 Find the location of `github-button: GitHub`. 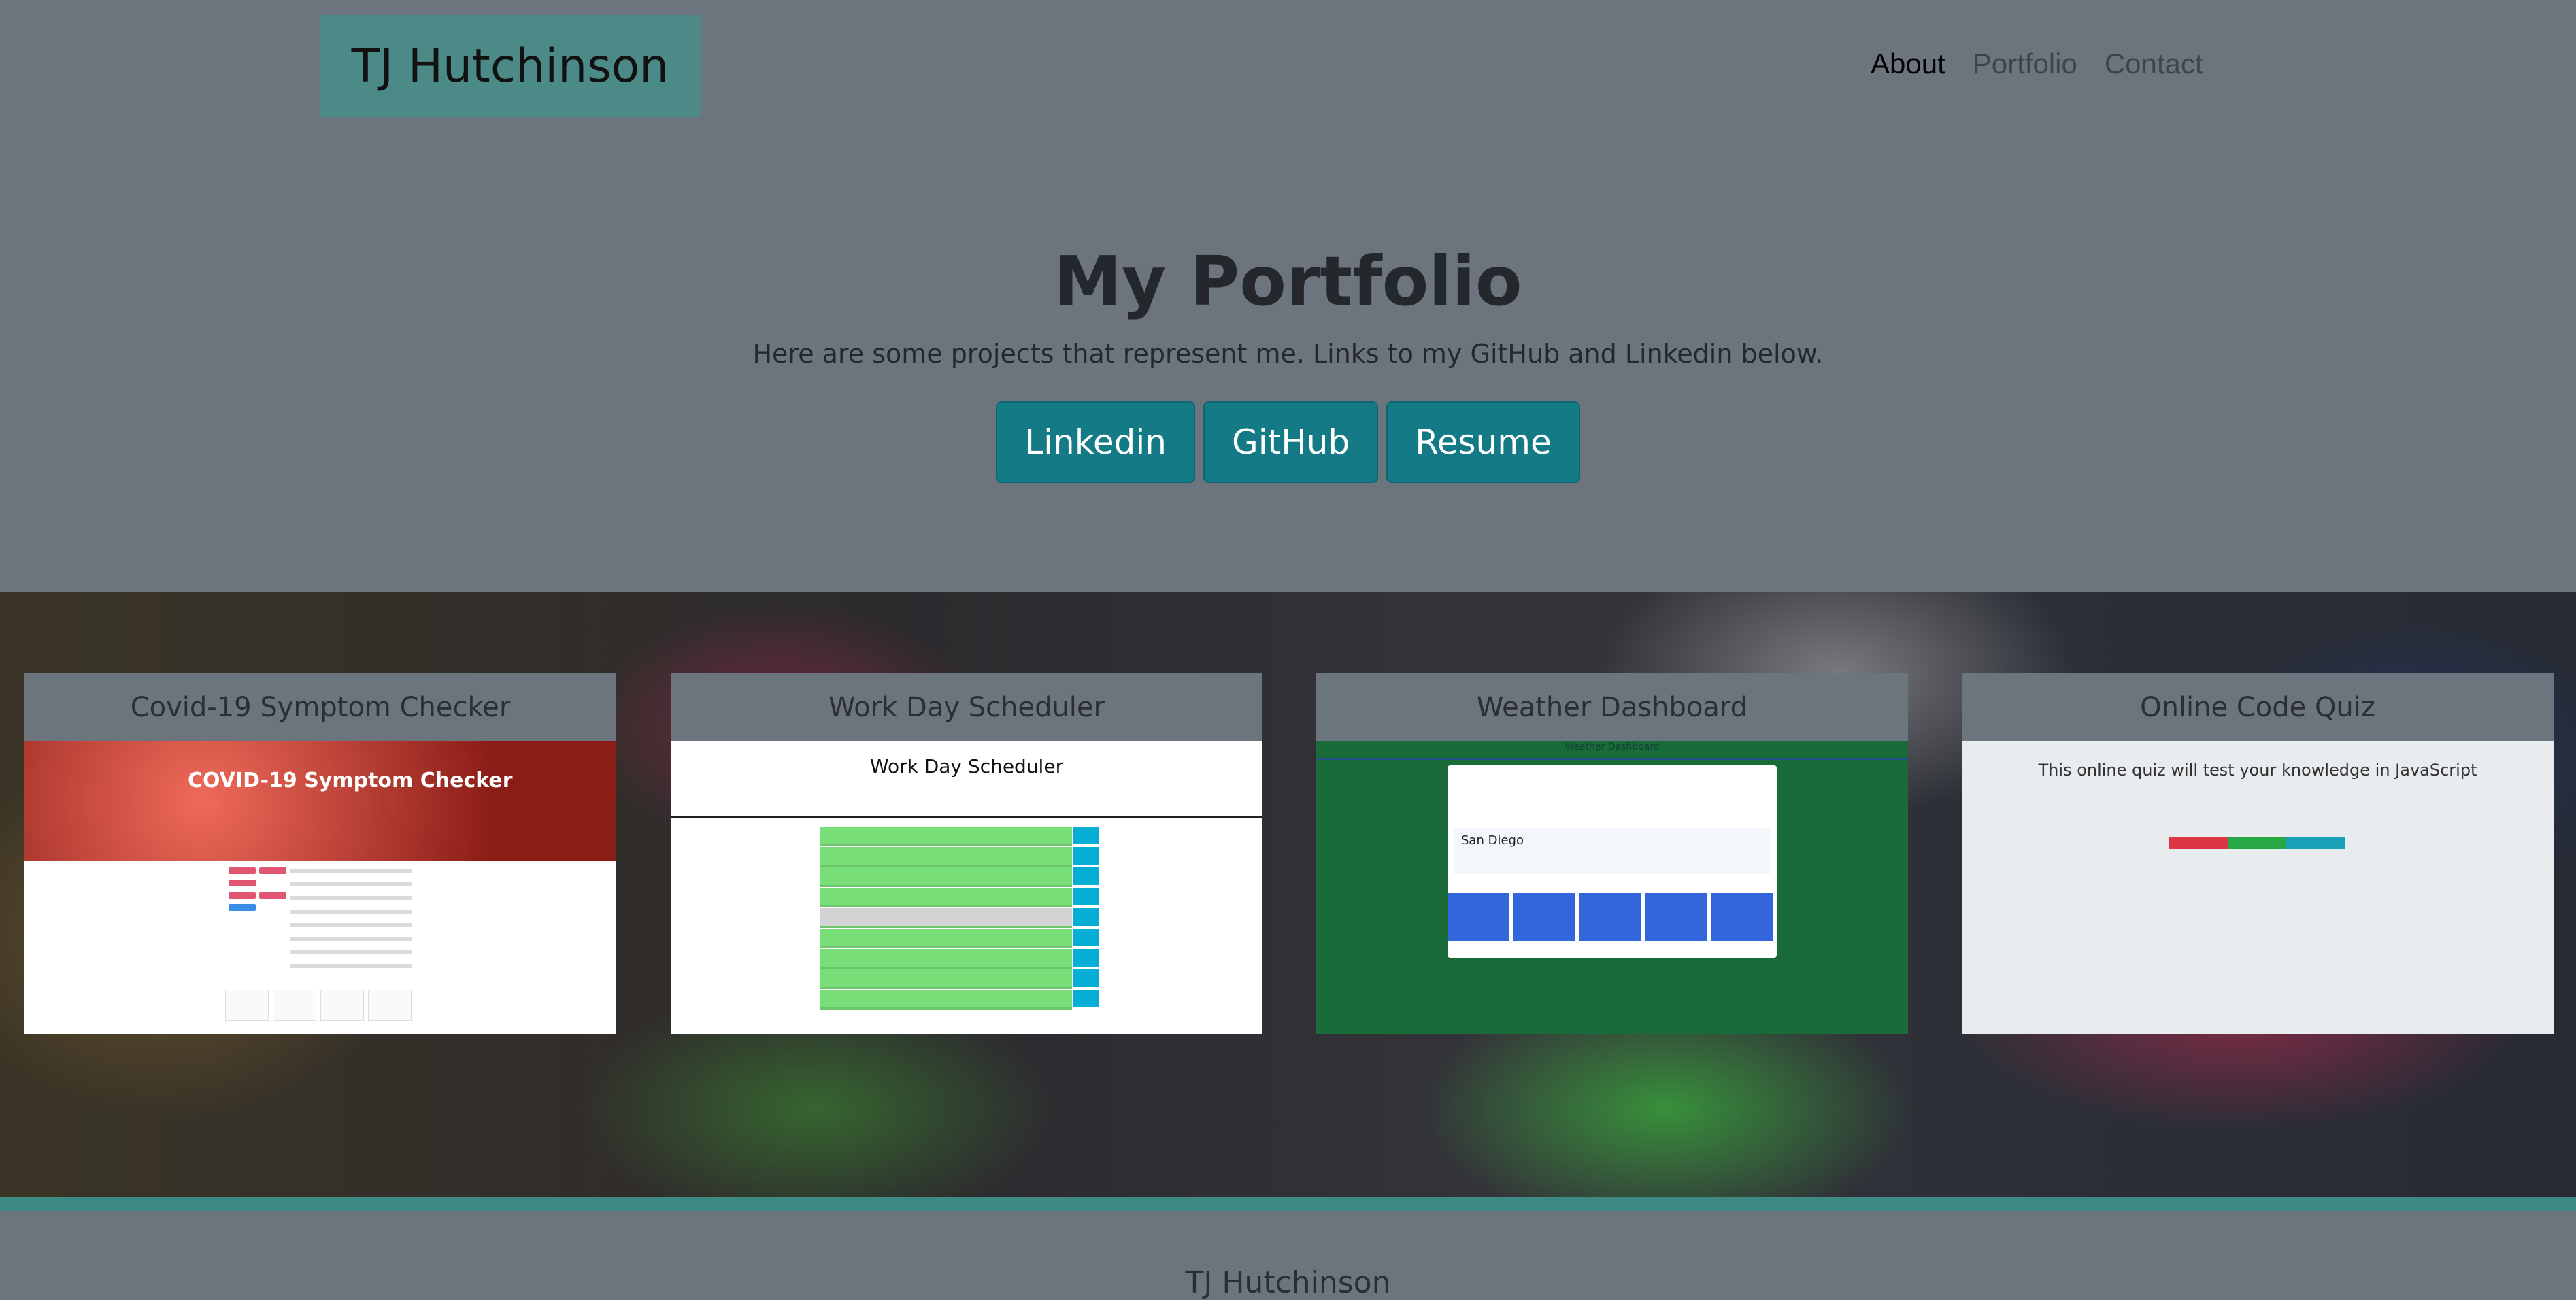

github-button: GitHub is located at coordinates (1291, 442).